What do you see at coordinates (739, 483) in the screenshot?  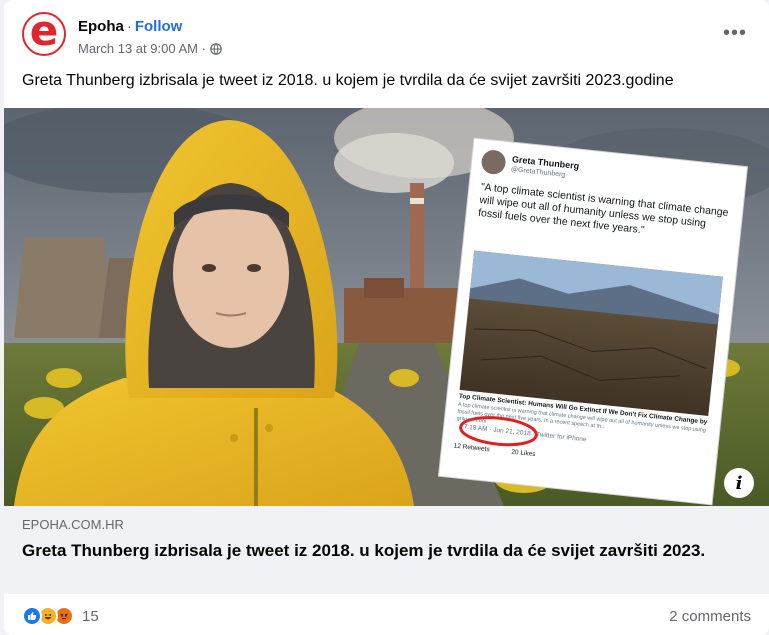 I see `info-icon: i` at bounding box center [739, 483].